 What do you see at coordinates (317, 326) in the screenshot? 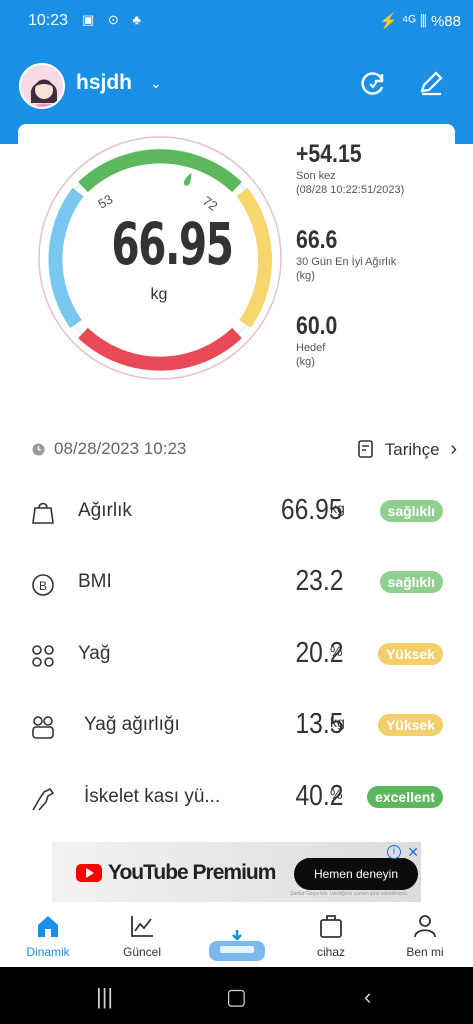
I see `stat-goal-value: 60.0` at bounding box center [317, 326].